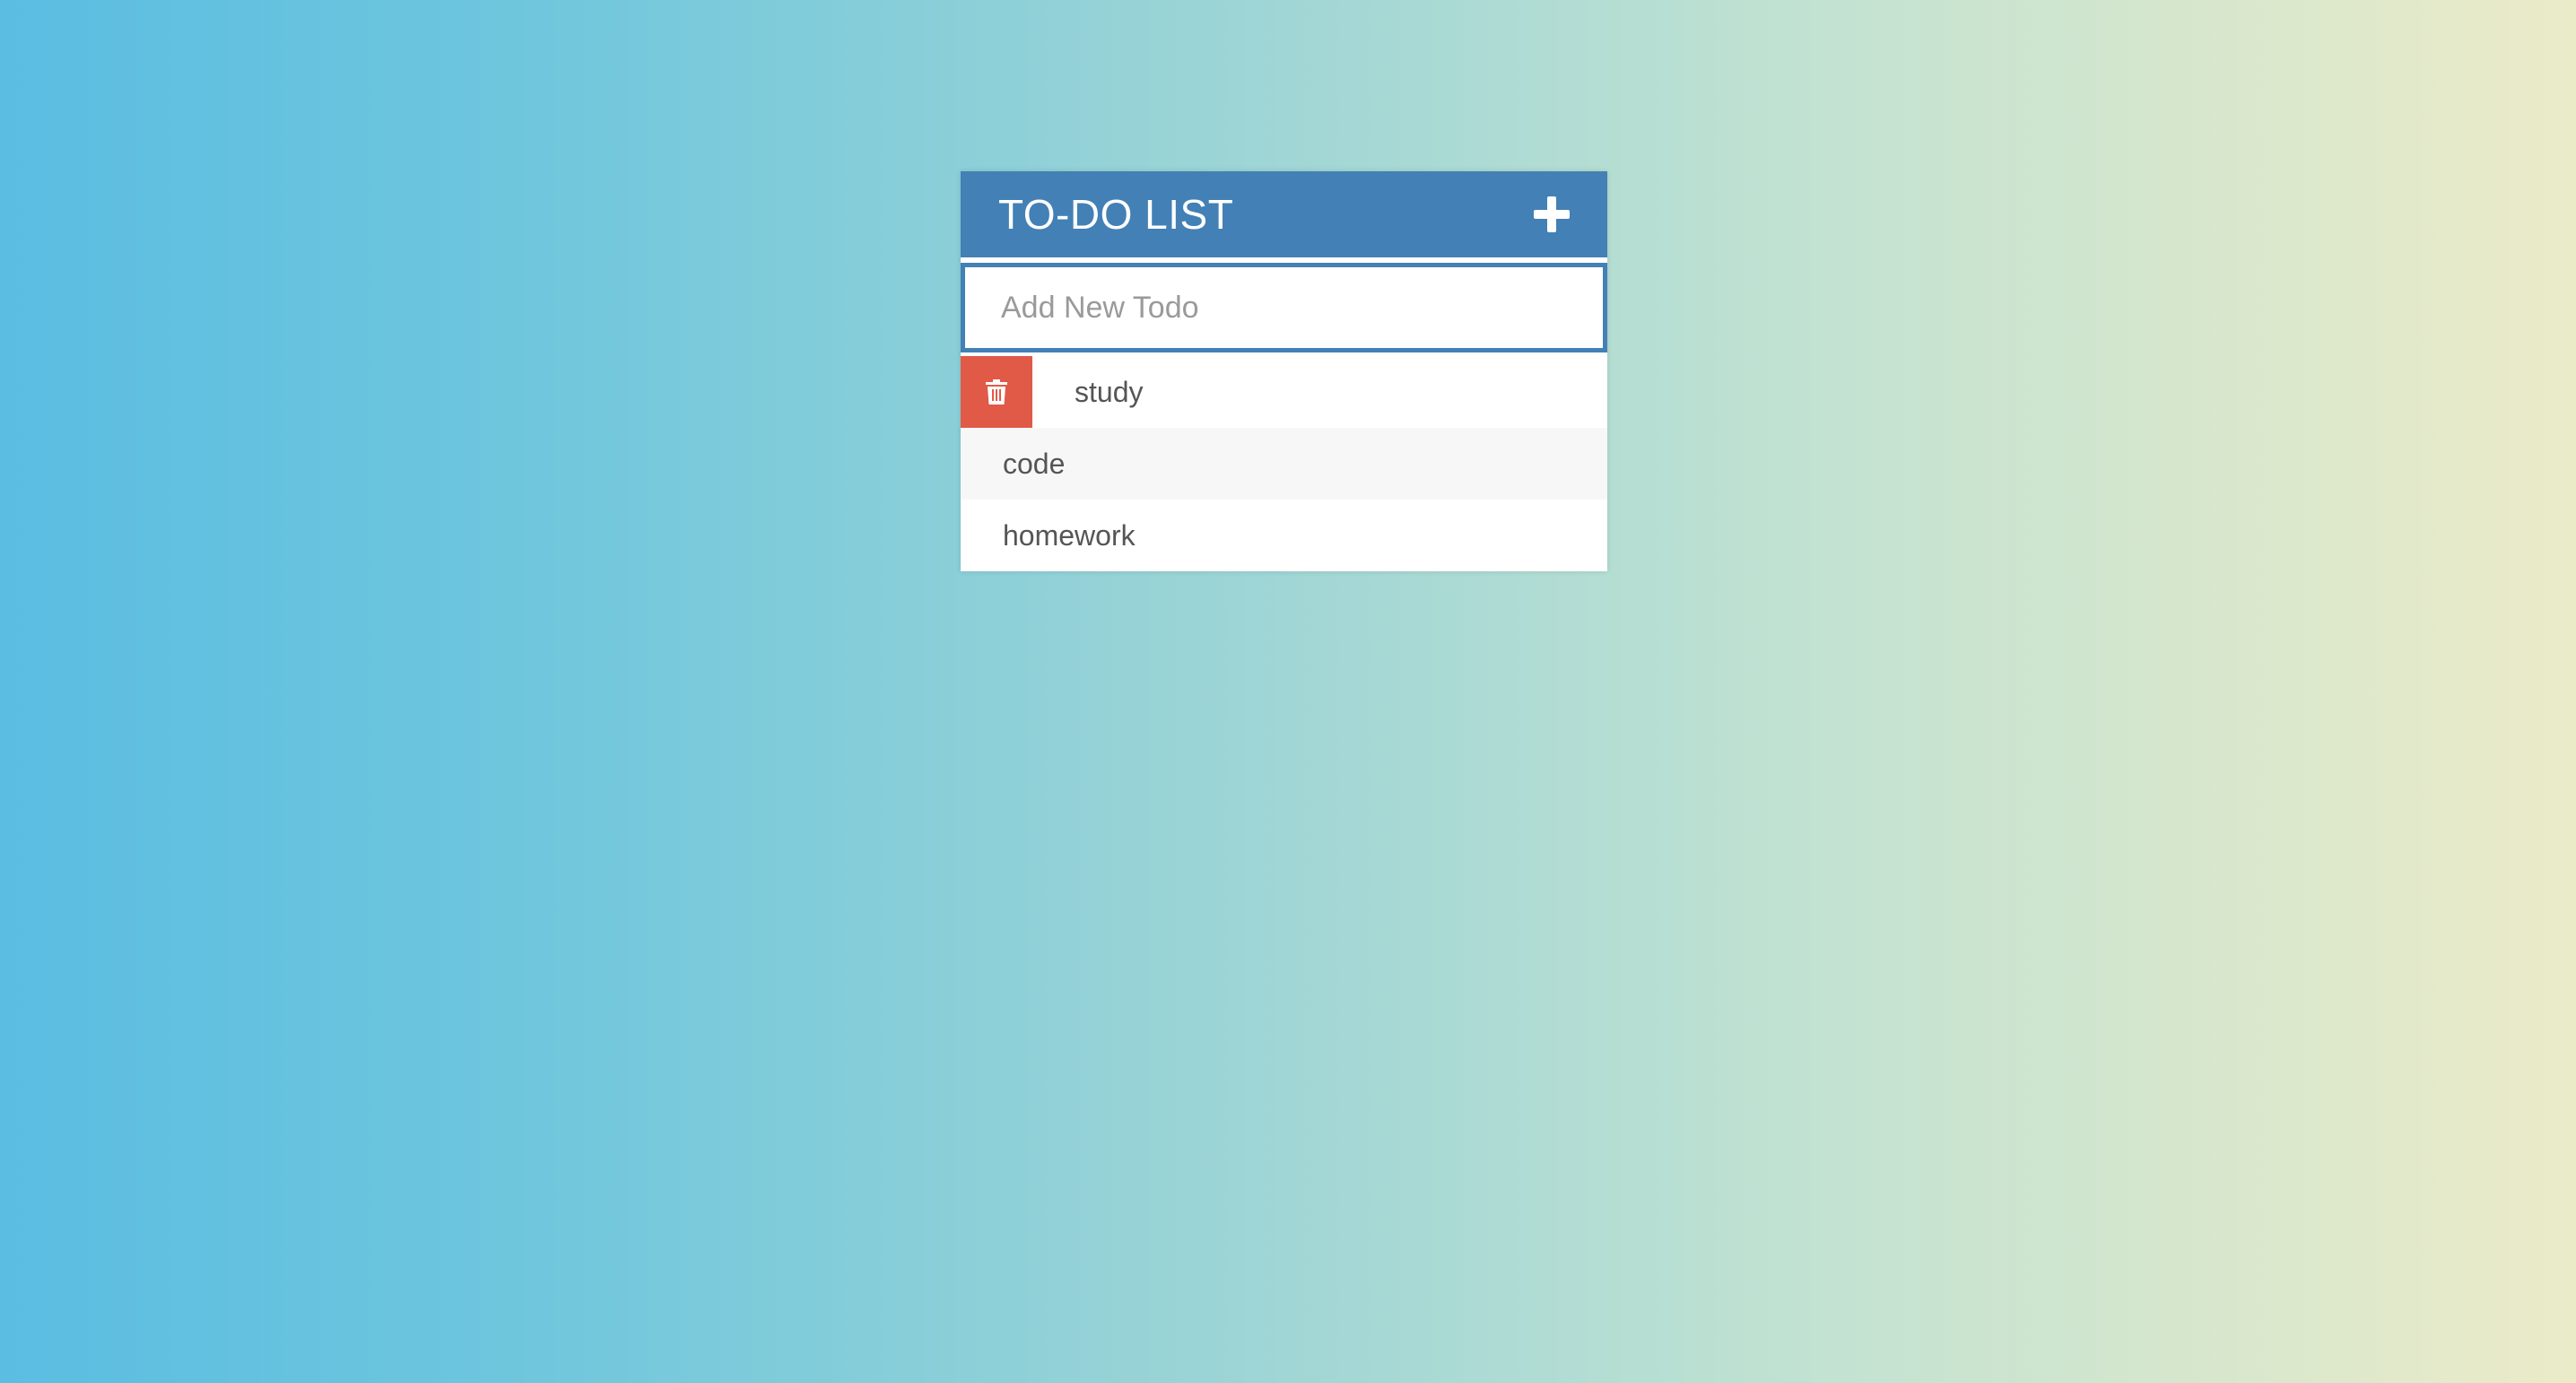 This screenshot has width=2576, height=1383. What do you see at coordinates (1116, 214) in the screenshot?
I see `app-title: TO-DO LIST` at bounding box center [1116, 214].